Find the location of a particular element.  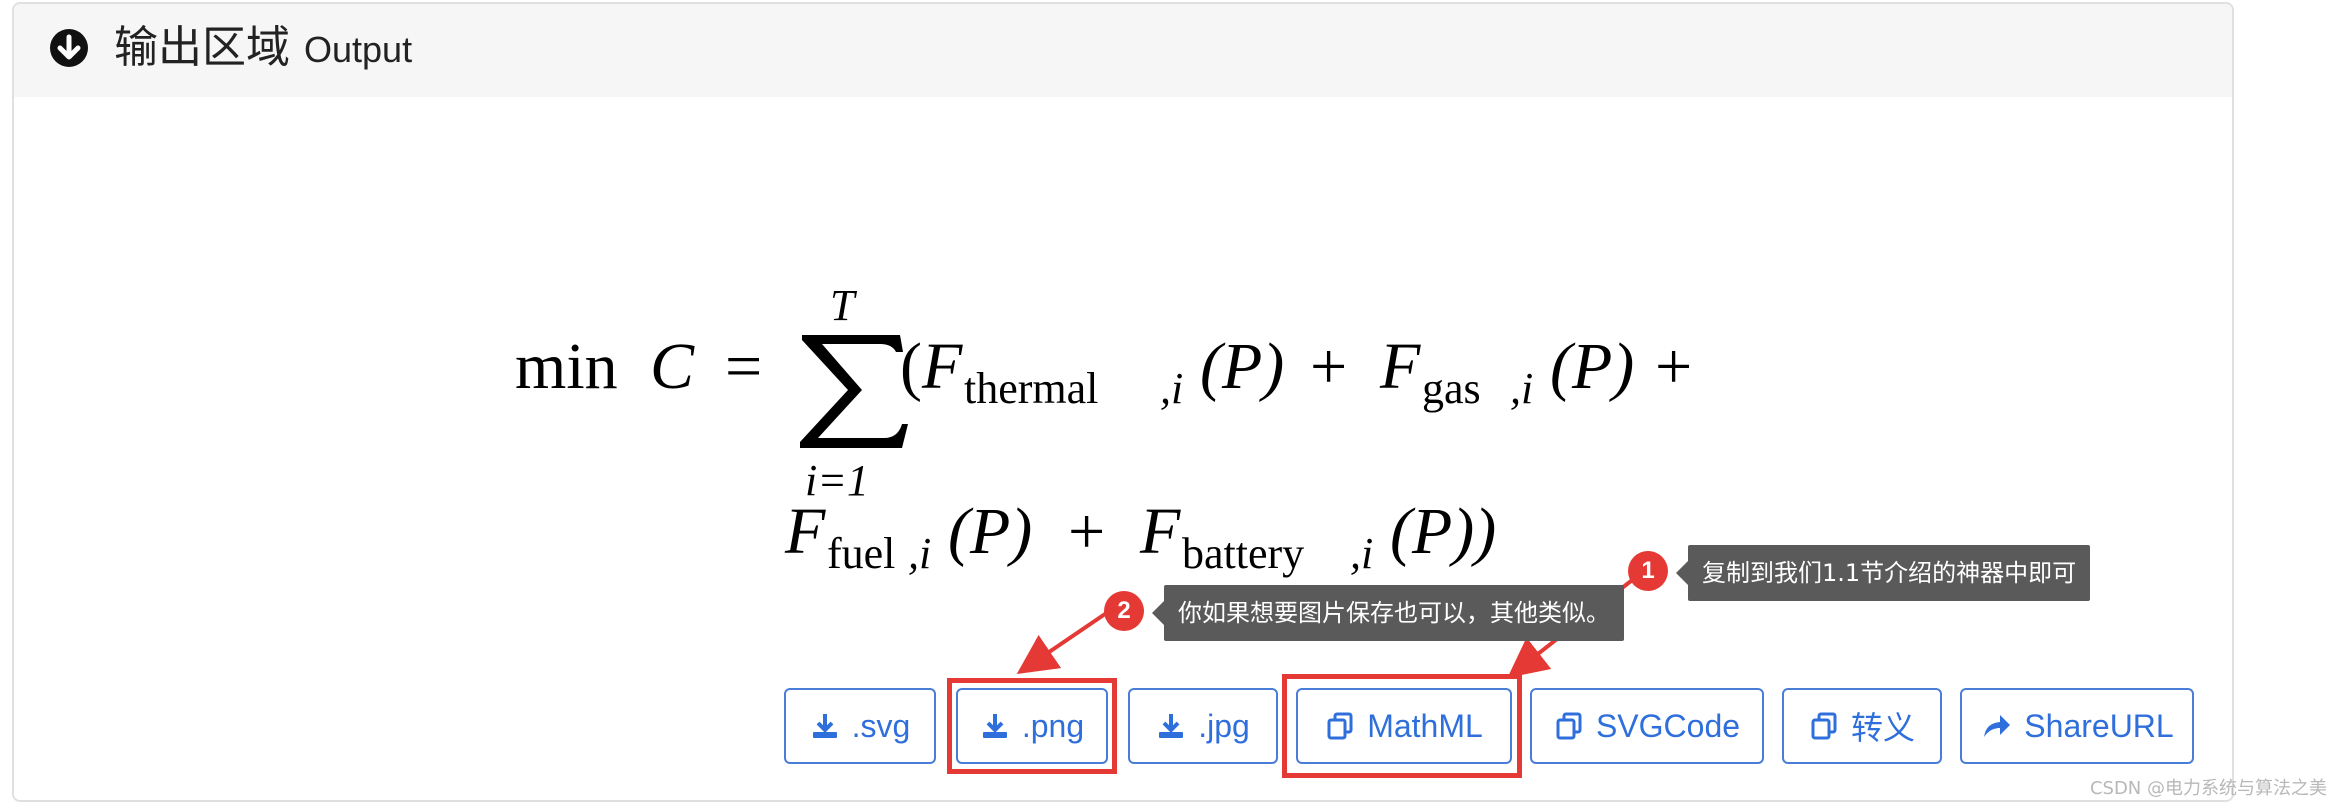

sub-gas: gas is located at coordinates (1451, 388).